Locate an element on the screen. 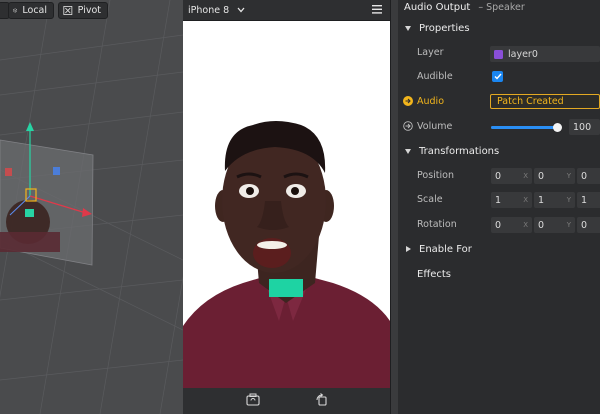  local-space-button: Local is located at coordinates (31, 10).